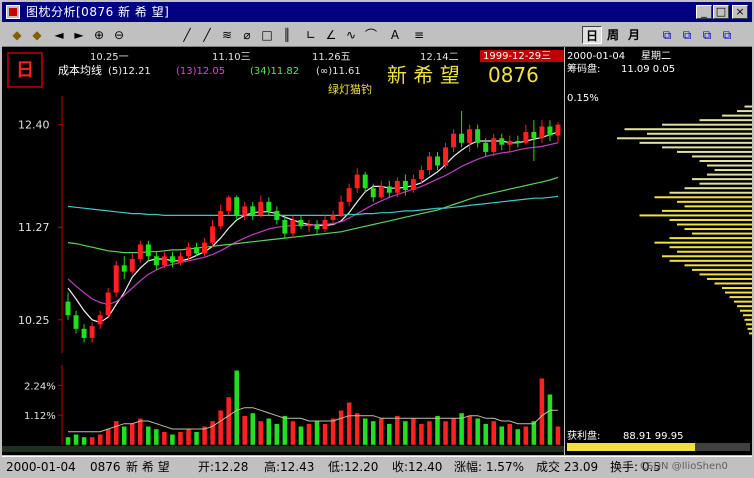 This screenshot has width=754, height=478. Describe the element at coordinates (148, 467) in the screenshot. I see `status-name: 新 希 望` at that location.